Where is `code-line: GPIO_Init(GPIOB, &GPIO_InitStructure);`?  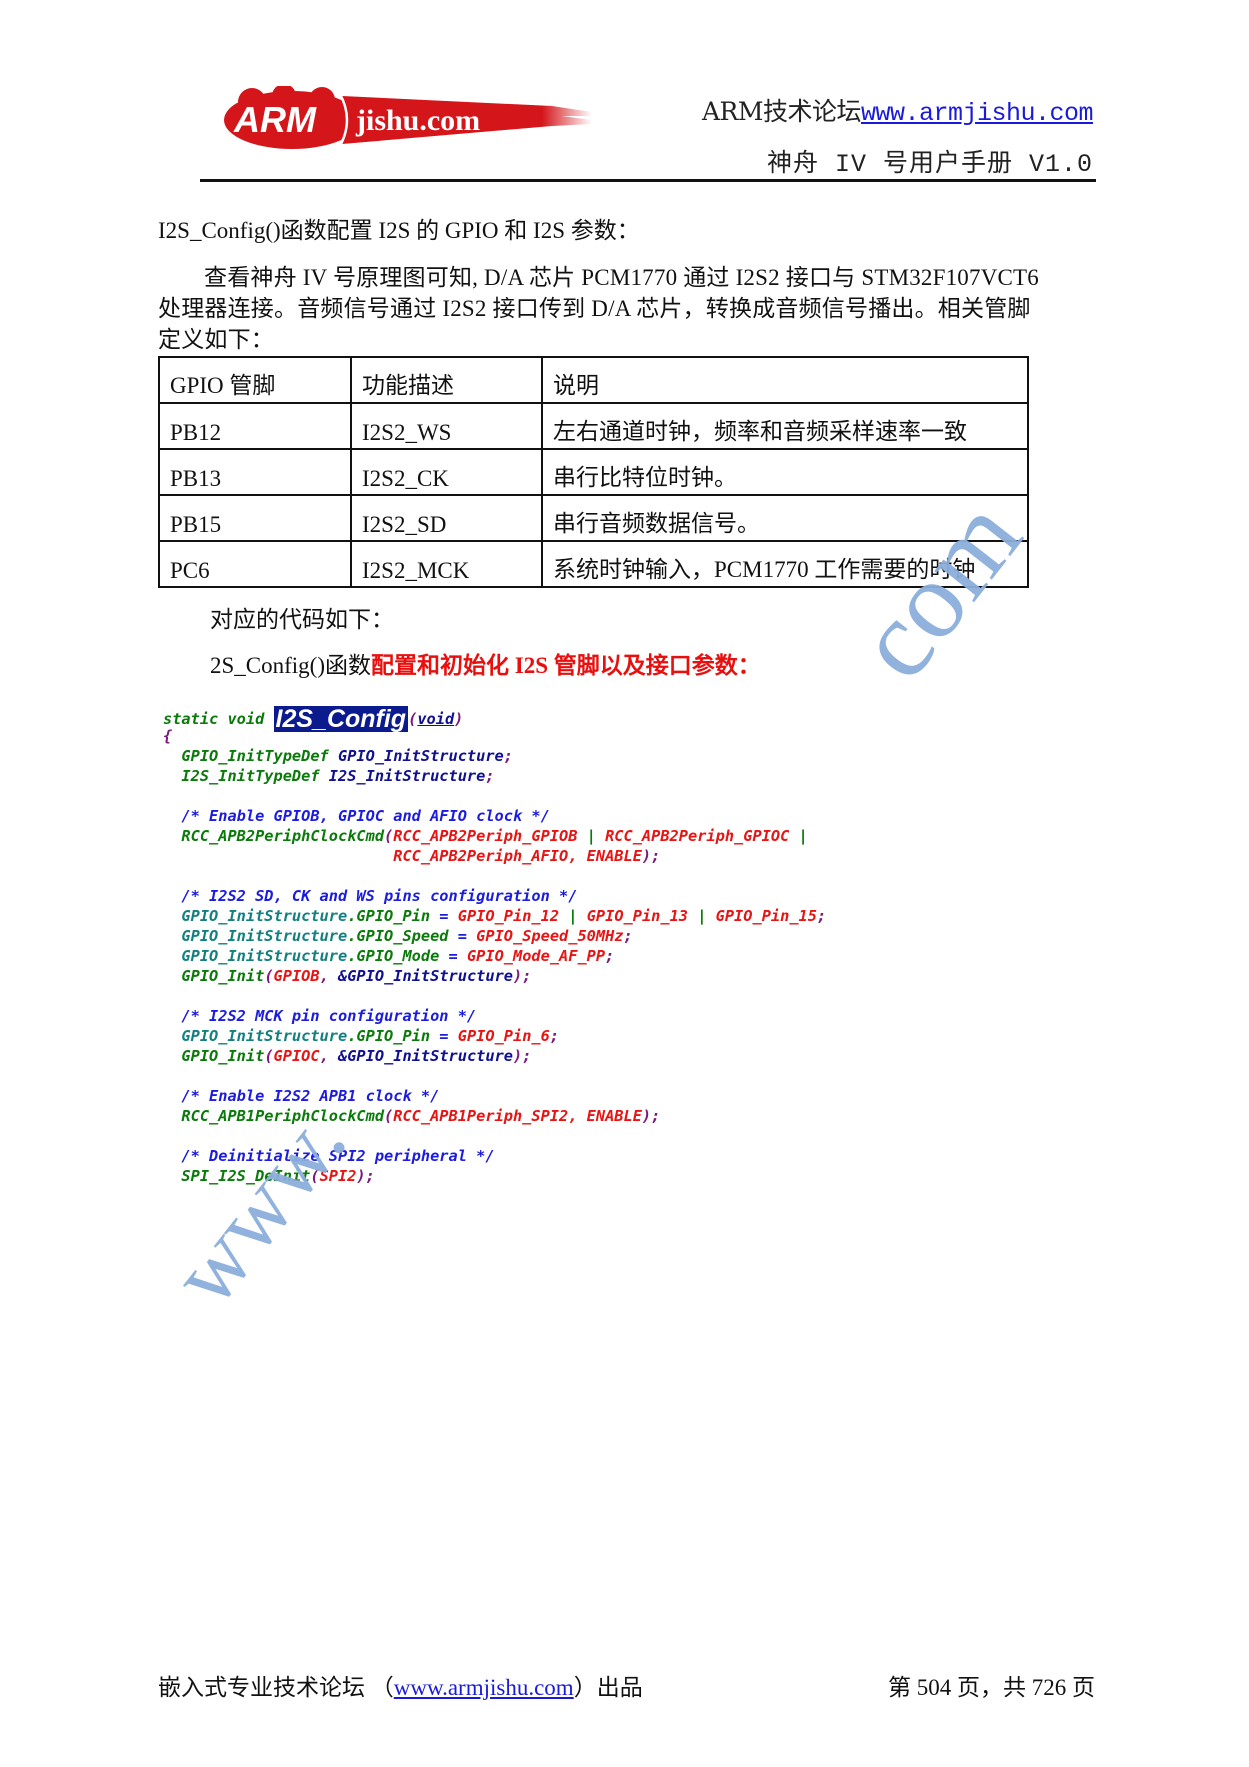 code-line: GPIO_Init(GPIOB, &GPIO_InitStructure); is located at coordinates (494, 976).